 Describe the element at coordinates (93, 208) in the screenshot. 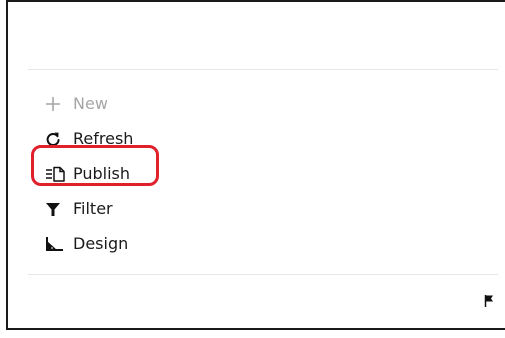

I see `menu-item-label: Filter` at that location.